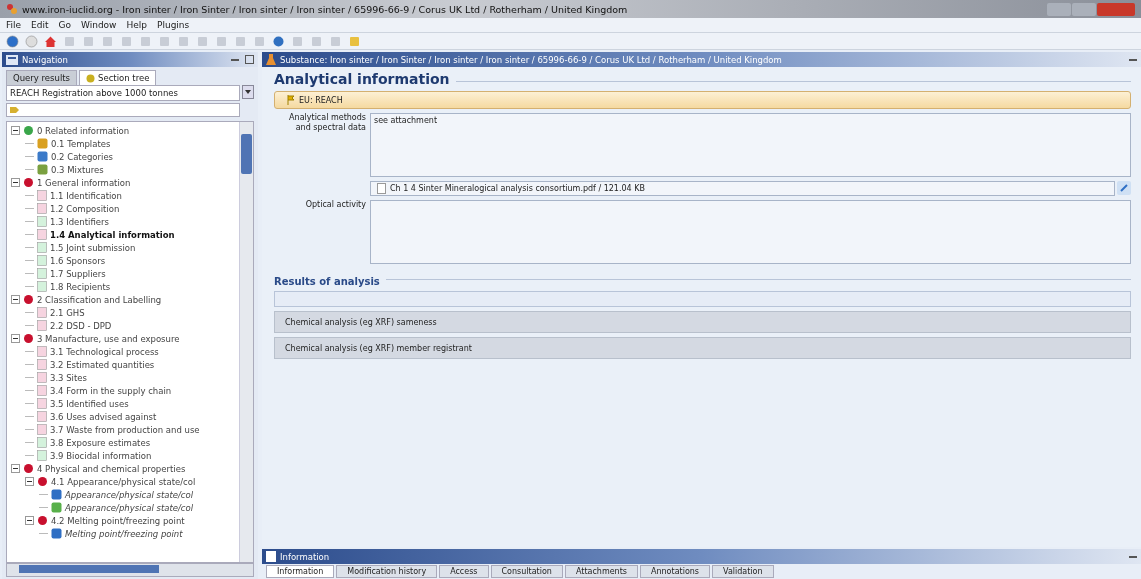  What do you see at coordinates (45, 59) in the screenshot?
I see `panel-title: Navigation` at bounding box center [45, 59].